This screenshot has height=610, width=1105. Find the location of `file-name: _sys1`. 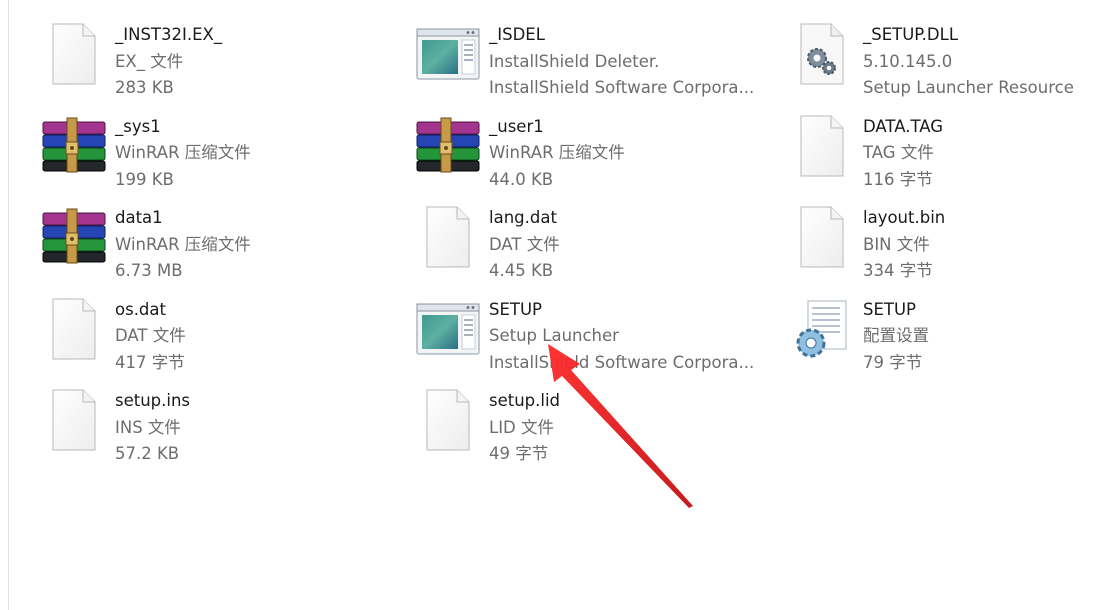

file-name: _sys1 is located at coordinates (138, 126).